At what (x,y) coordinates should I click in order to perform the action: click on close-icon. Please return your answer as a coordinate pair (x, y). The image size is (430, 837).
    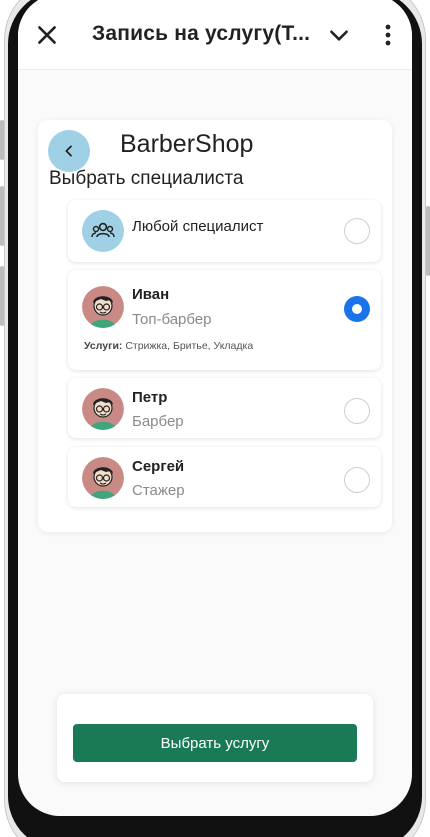
    Looking at the image, I should click on (47, 35).